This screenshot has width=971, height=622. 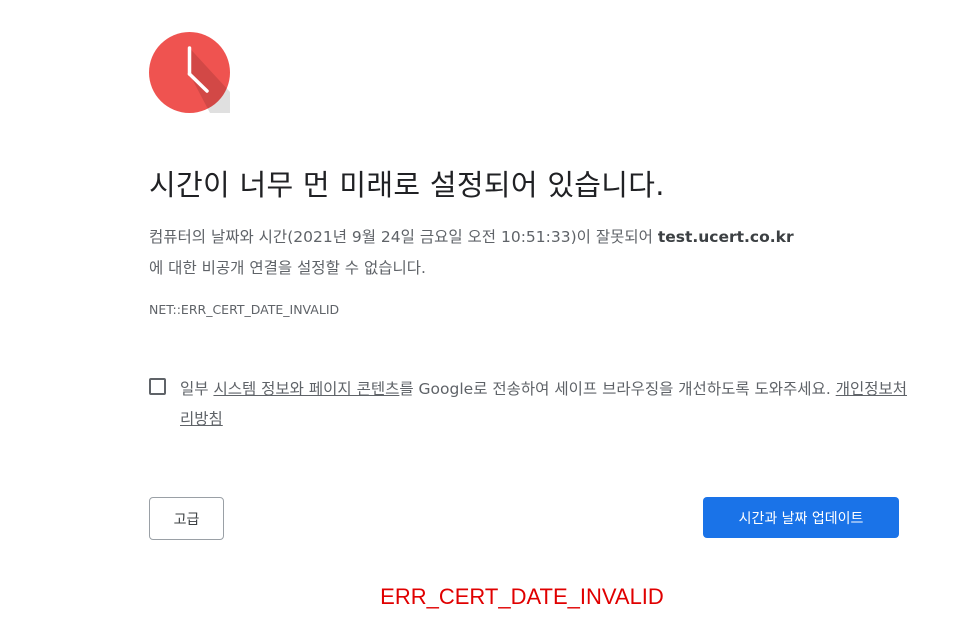 I want to click on system-info-link: 시스템 정보와 페이지 콘텐츠, so click(x=306, y=389).